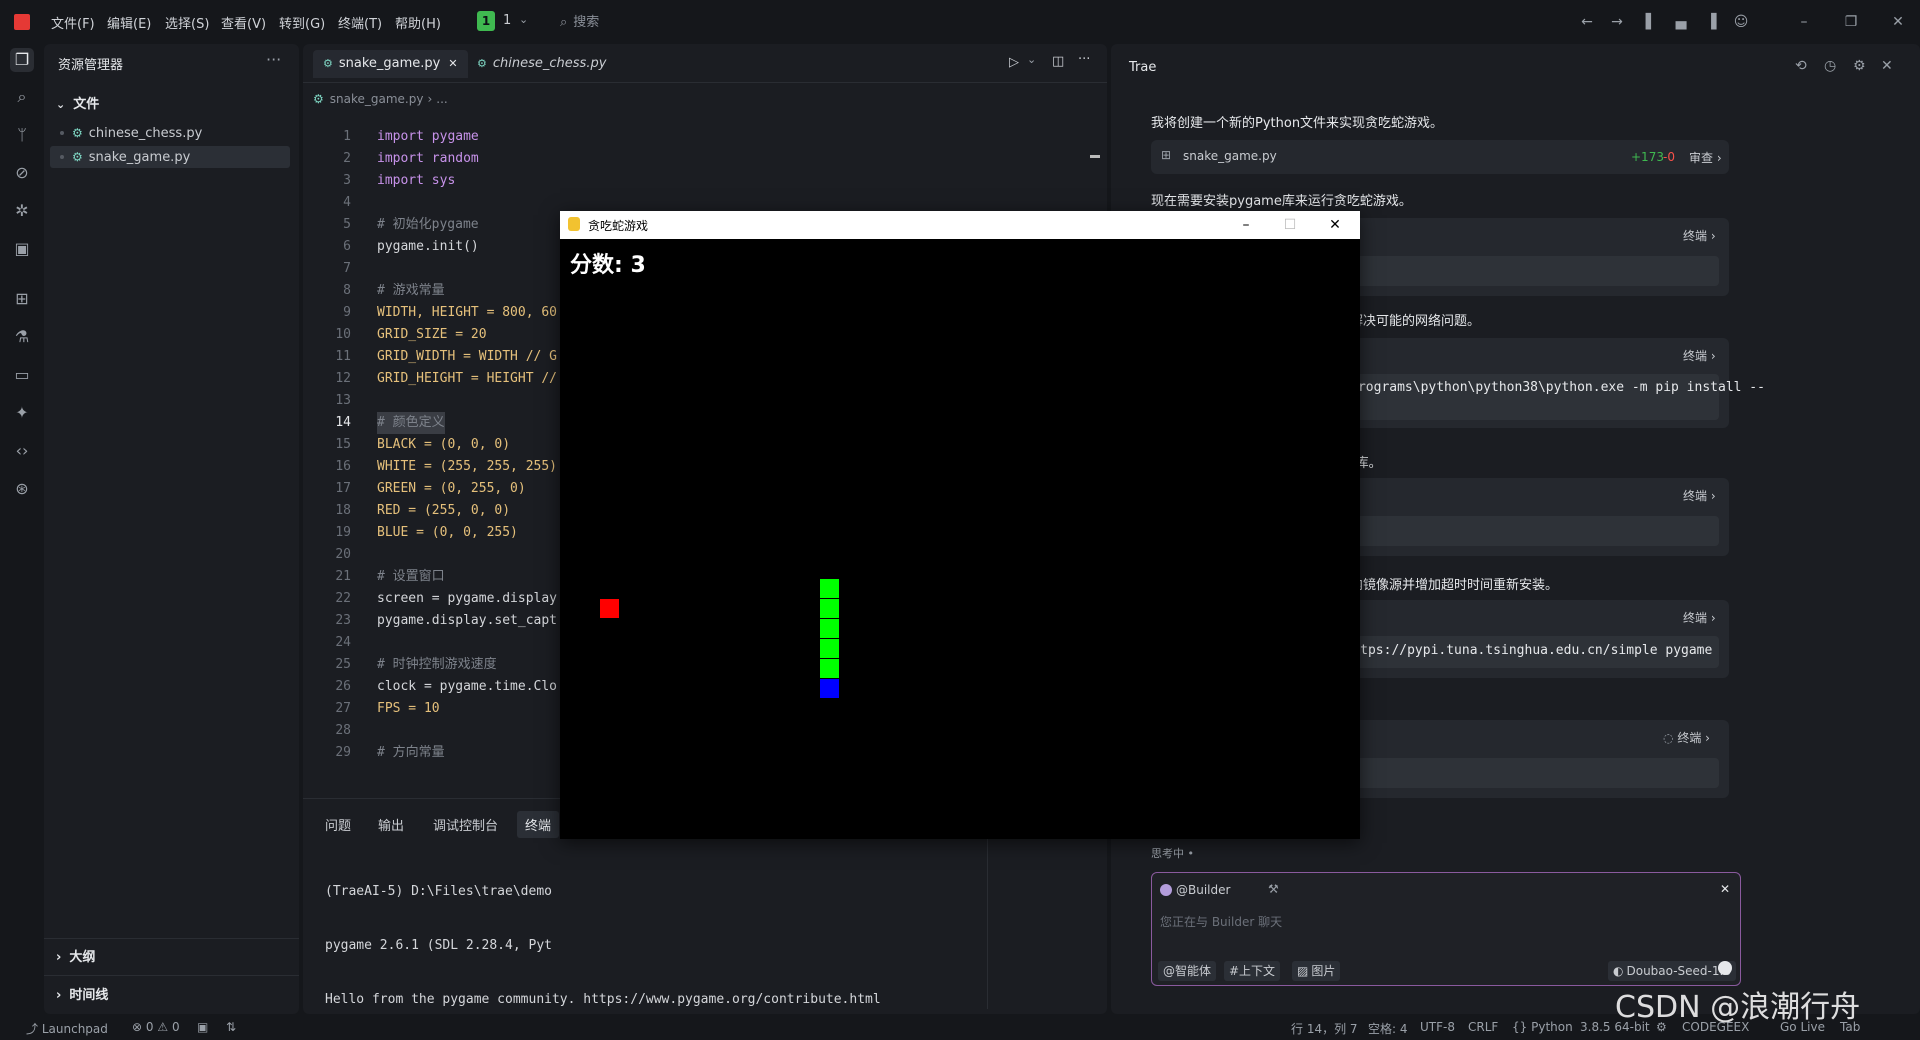  I want to click on file-name: snake_game.py, so click(139, 157).